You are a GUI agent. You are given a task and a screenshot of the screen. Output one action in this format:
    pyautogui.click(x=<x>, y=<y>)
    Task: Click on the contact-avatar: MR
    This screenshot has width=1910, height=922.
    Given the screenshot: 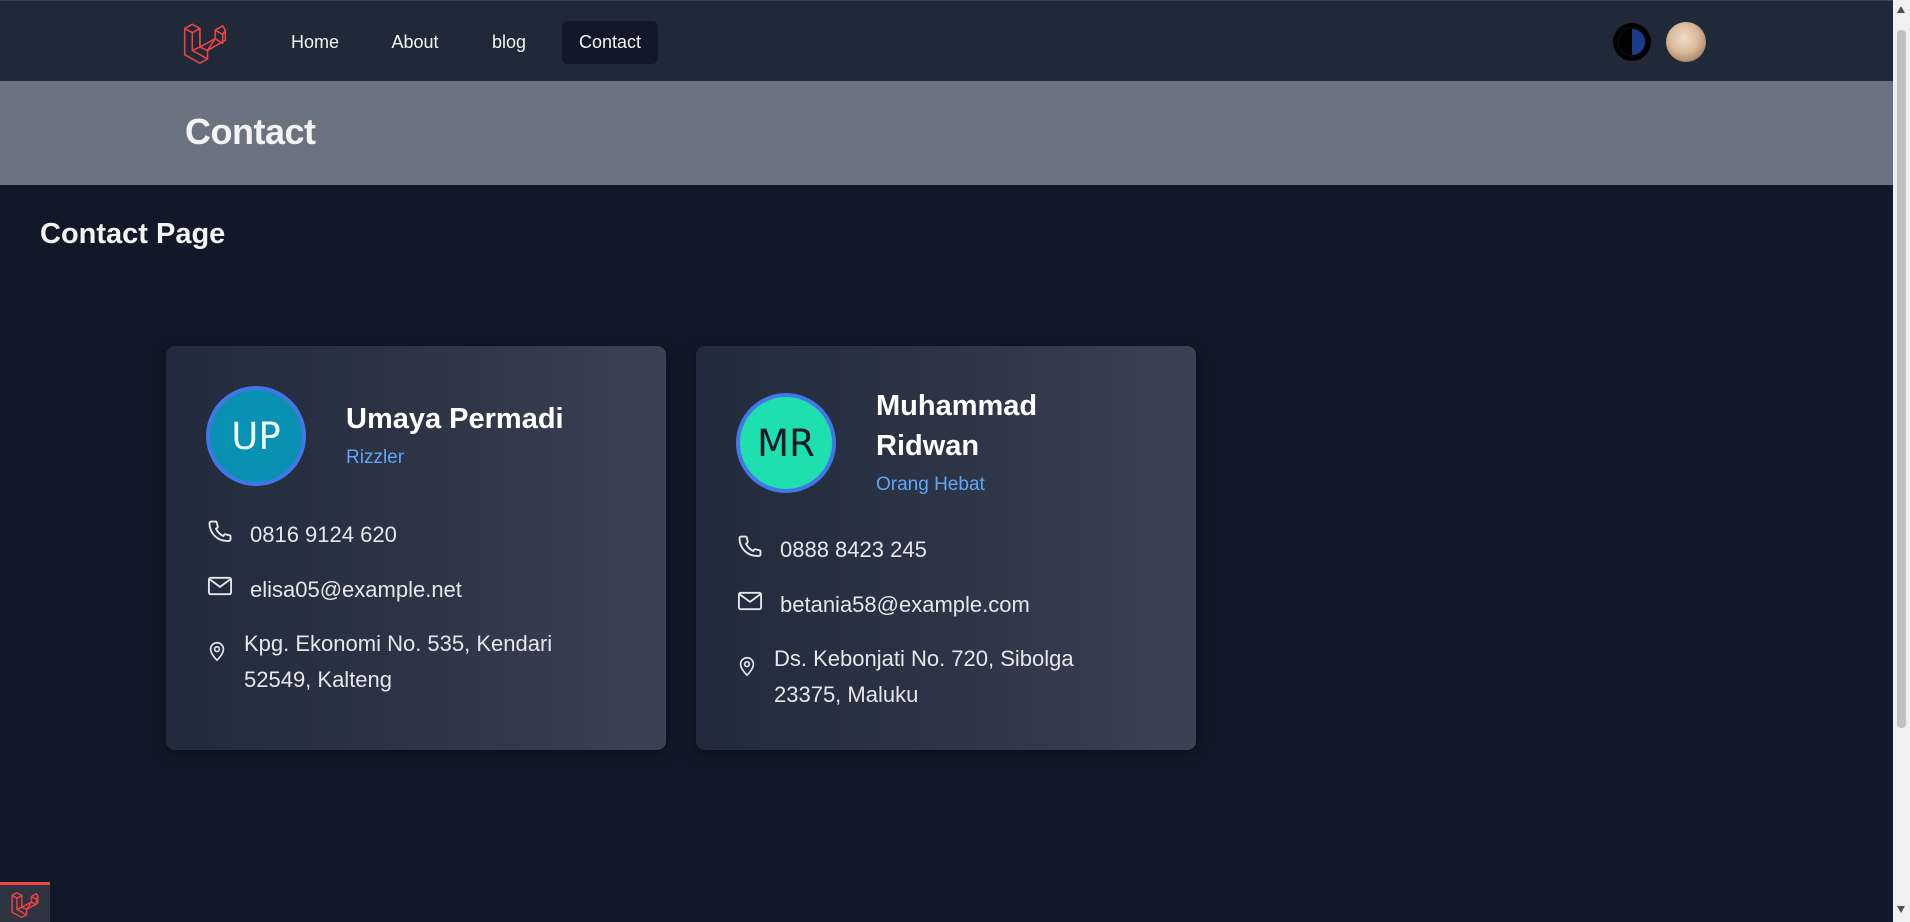 What is the action you would take?
    pyautogui.click(x=786, y=443)
    